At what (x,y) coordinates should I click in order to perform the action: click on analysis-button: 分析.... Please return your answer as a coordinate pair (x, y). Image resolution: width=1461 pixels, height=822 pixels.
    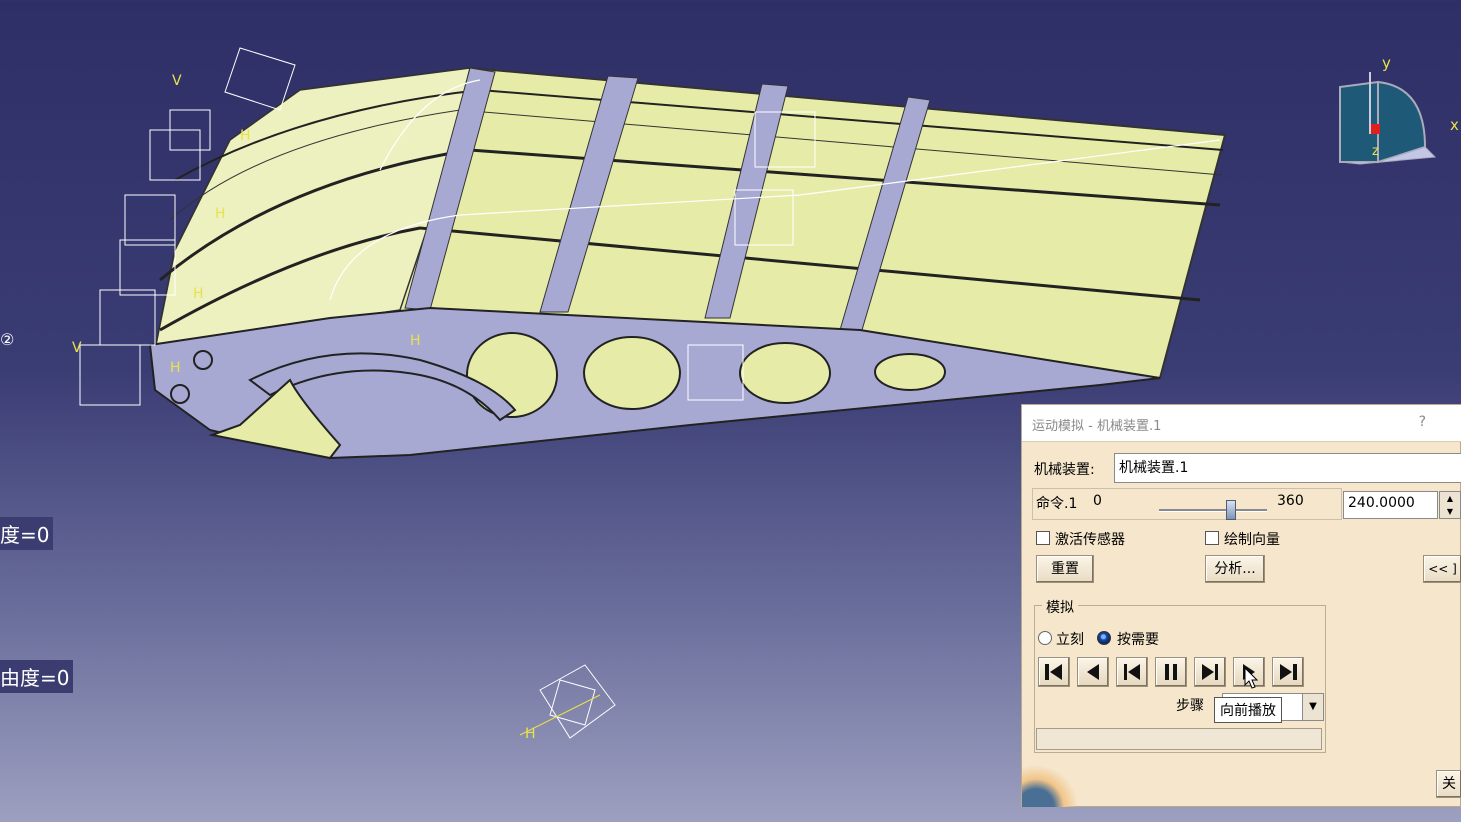
    Looking at the image, I should click on (1235, 569).